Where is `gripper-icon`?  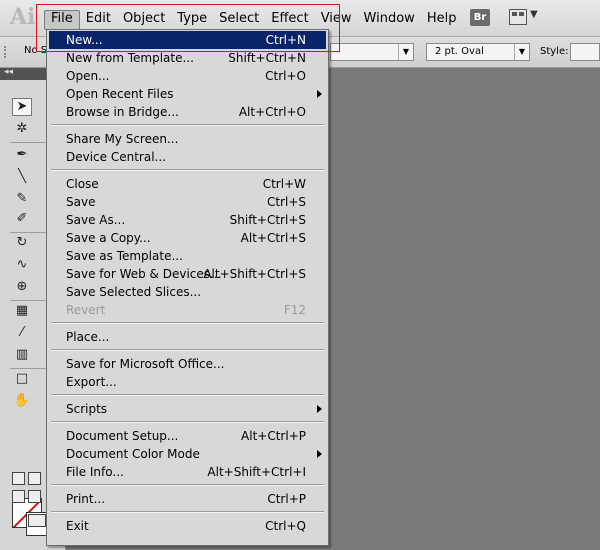 gripper-icon is located at coordinates (9, 52).